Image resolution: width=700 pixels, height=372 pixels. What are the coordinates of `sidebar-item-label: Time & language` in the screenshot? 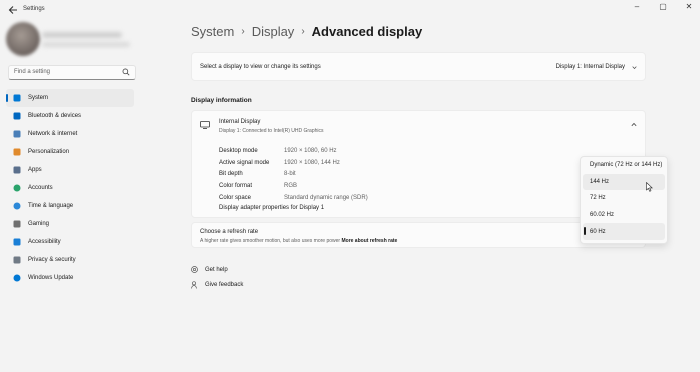 It's located at (51, 206).